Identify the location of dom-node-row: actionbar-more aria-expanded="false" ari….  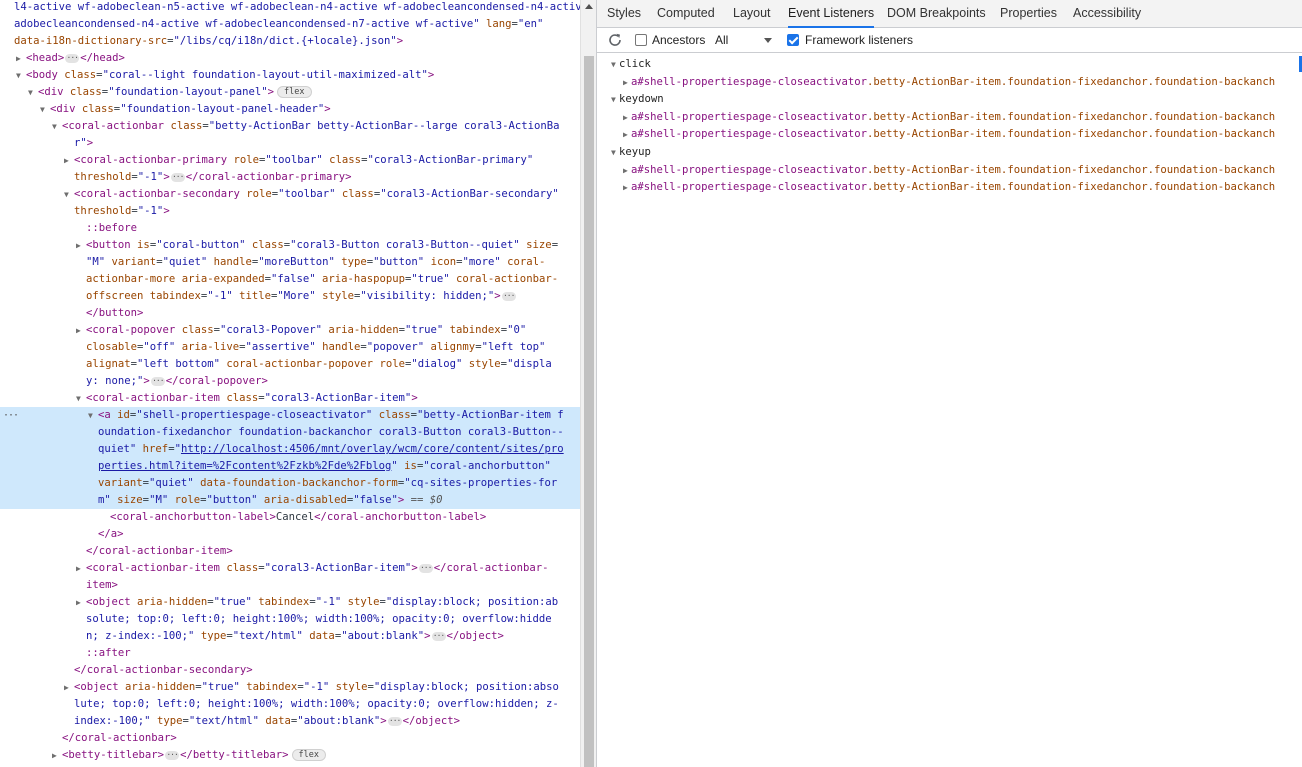
(290, 279).